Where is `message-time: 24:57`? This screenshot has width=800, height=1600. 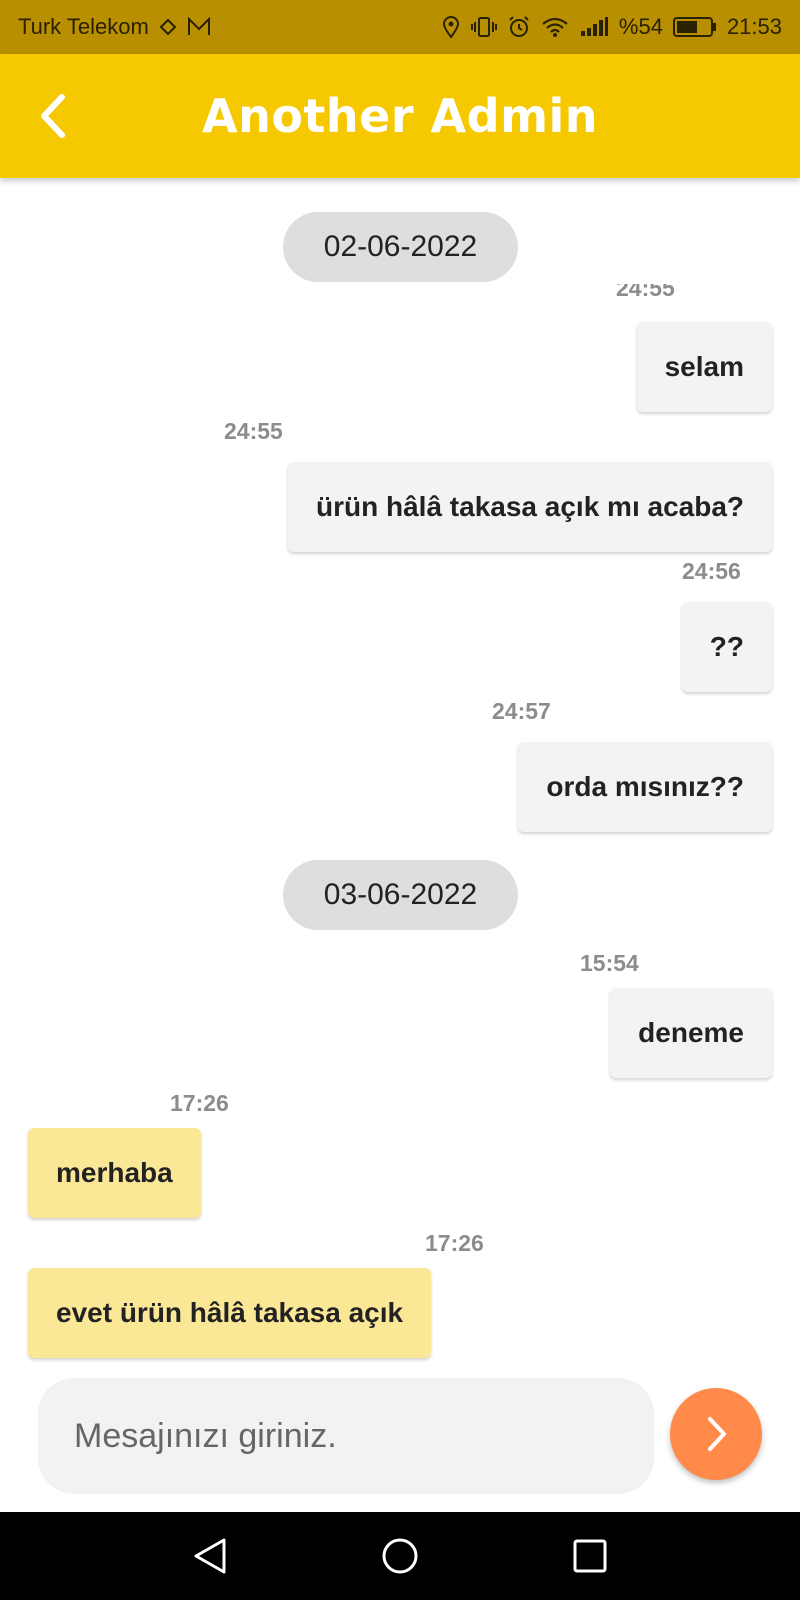 message-time: 24:57 is located at coordinates (521, 711).